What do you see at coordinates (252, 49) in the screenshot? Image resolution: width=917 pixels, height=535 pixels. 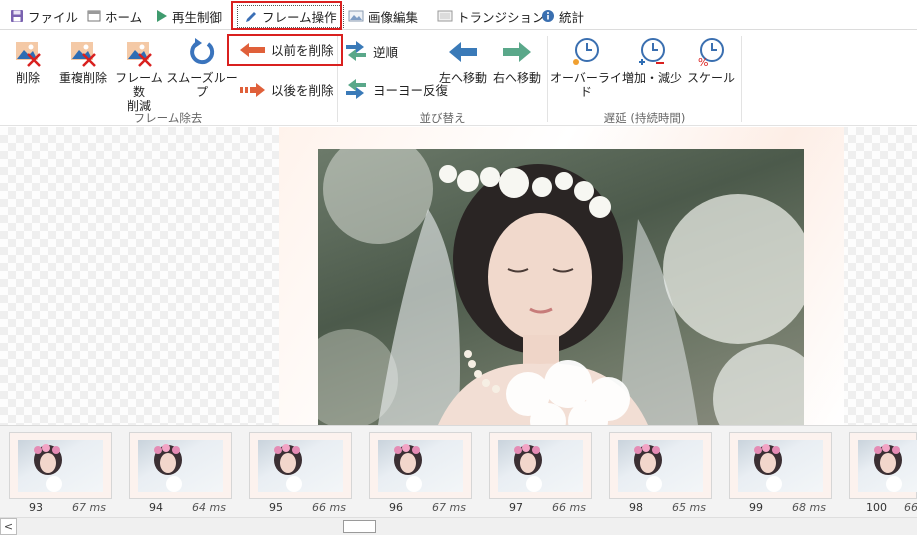 I see `arrow-left-orange-icon` at bounding box center [252, 49].